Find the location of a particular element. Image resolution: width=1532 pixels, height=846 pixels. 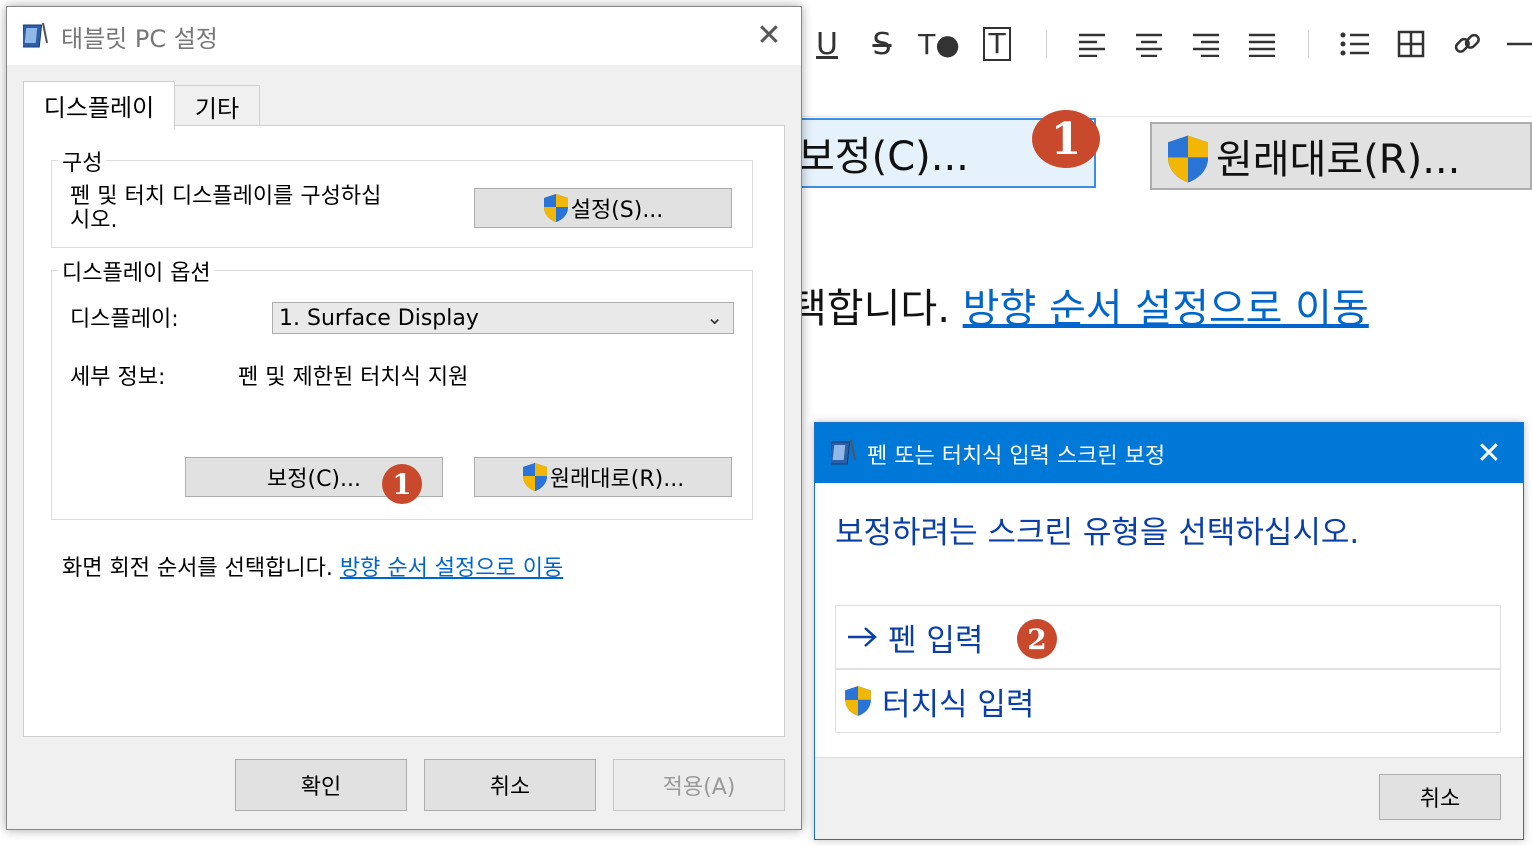

bg-rotation-link: 방향 순서 설정으로 이동 is located at coordinates (1166, 309).